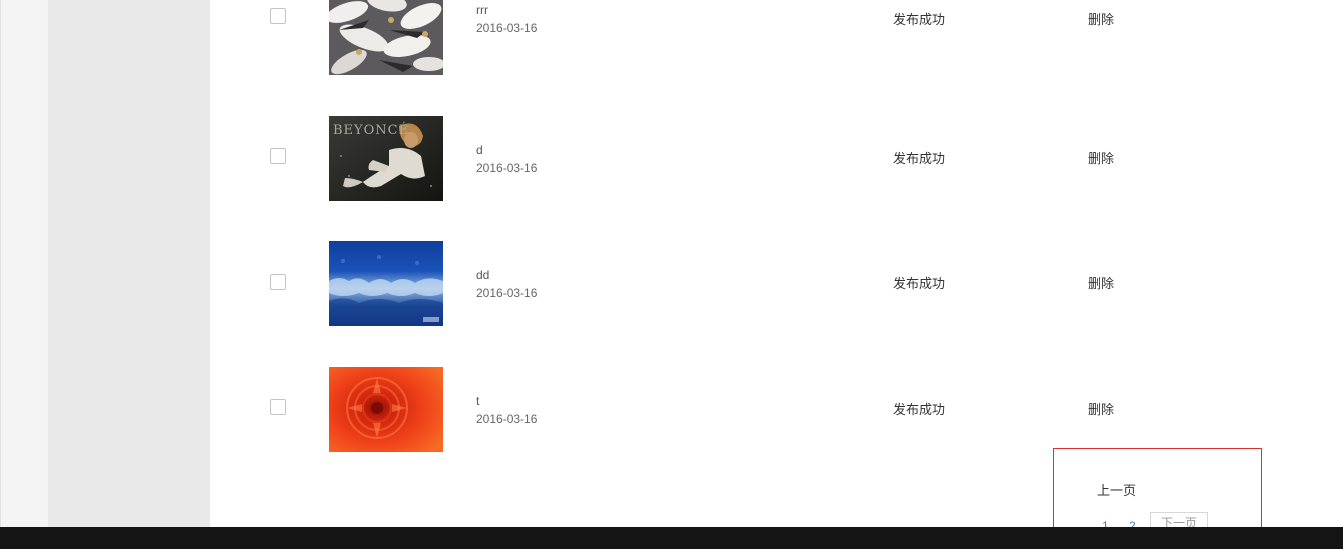 Image resolution: width=1343 pixels, height=549 pixels. Describe the element at coordinates (671, 538) in the screenshot. I see `bottom-bar` at that location.